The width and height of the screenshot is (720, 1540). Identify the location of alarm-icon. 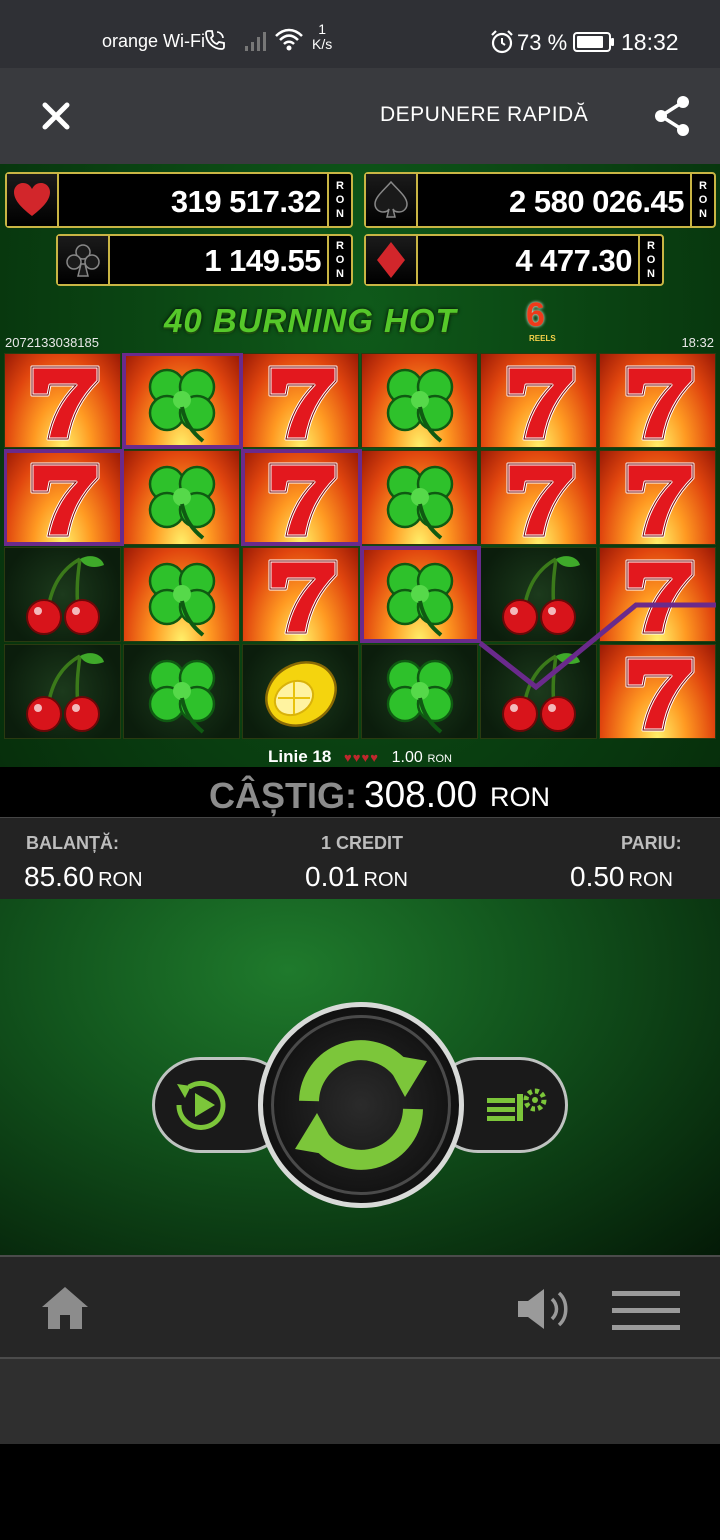
(502, 42).